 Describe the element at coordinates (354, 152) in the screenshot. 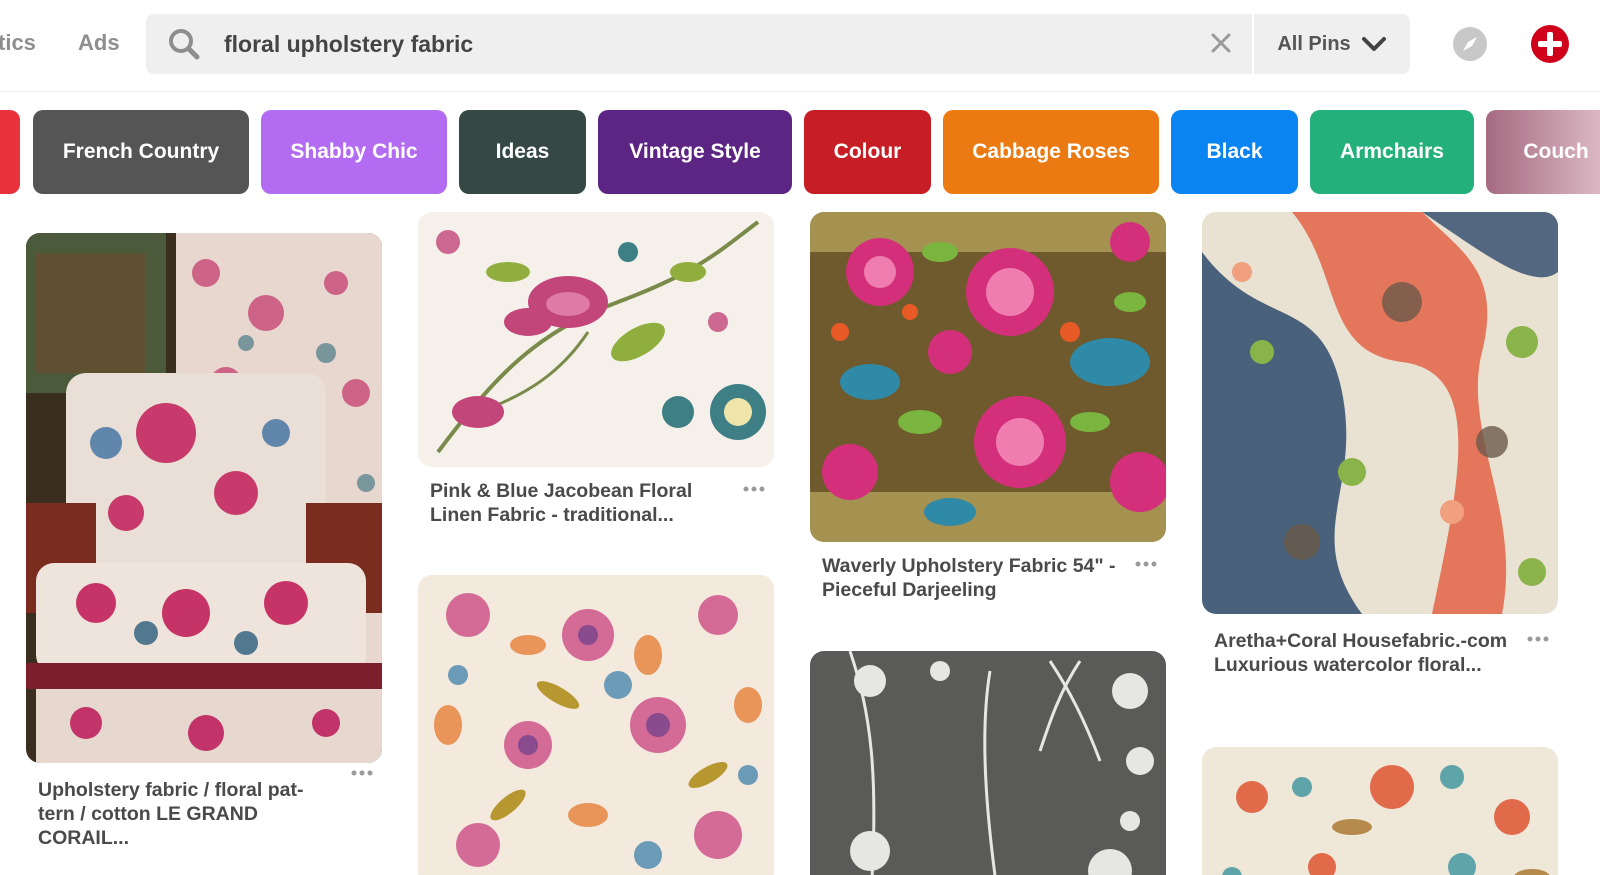

I see `guide-chip-shabby-chic: Shabby Chic` at that location.